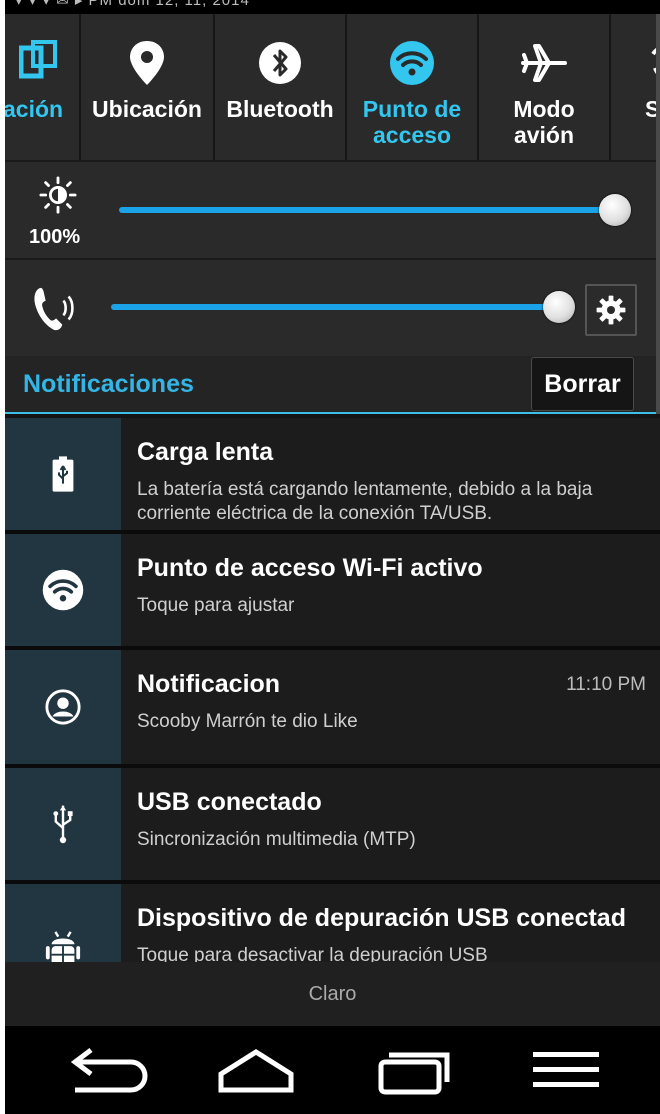 The width and height of the screenshot is (660, 1114). What do you see at coordinates (411, 135) in the screenshot?
I see `tile-label-line2: acceso` at bounding box center [411, 135].